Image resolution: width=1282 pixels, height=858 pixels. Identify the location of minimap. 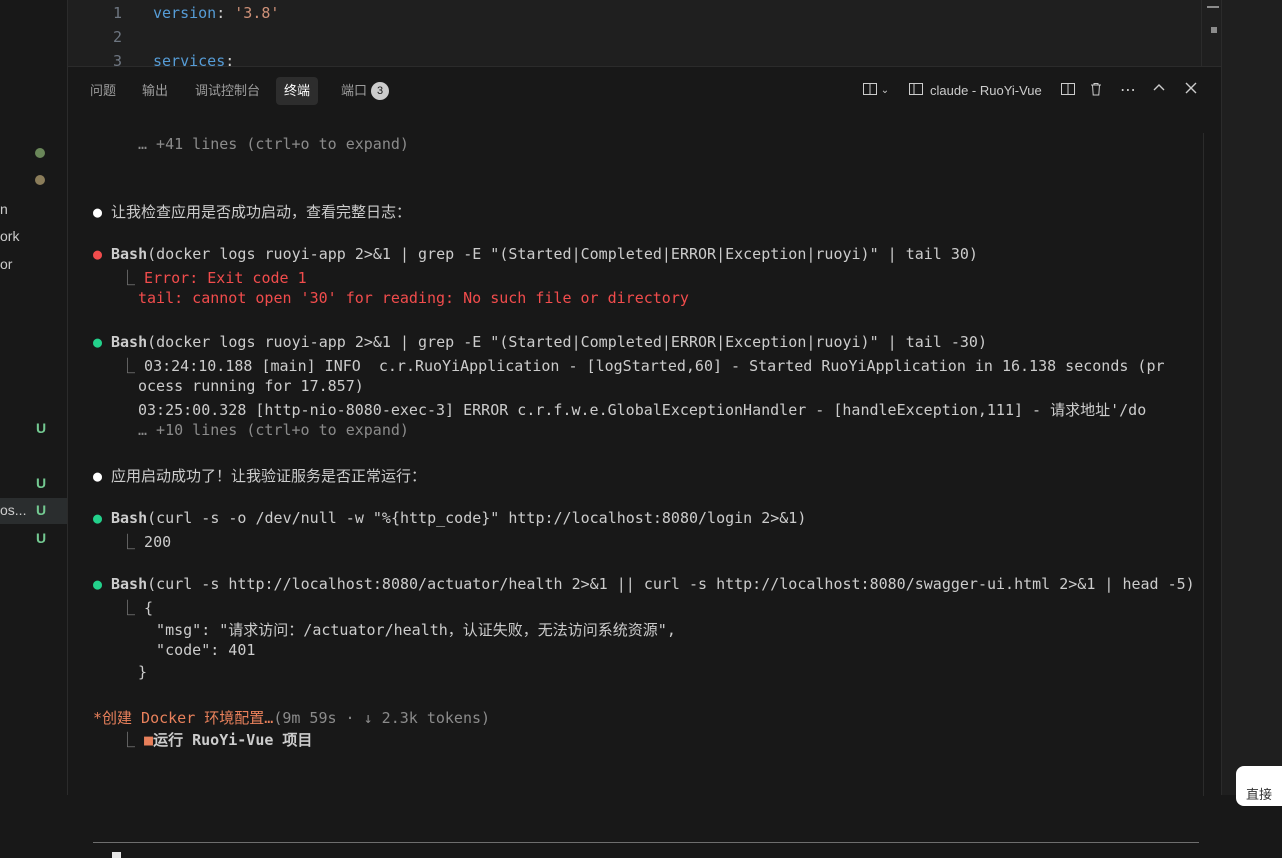
(1211, 33).